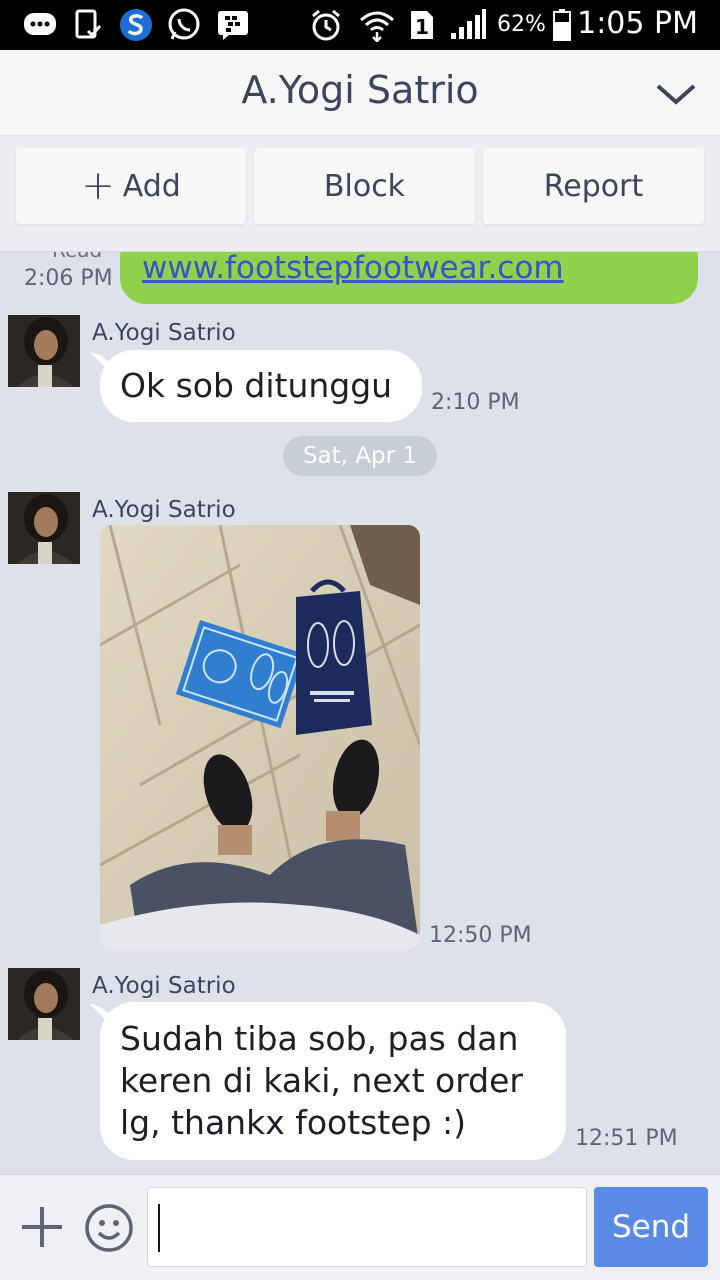  I want to click on send-button: Send, so click(651, 1227).